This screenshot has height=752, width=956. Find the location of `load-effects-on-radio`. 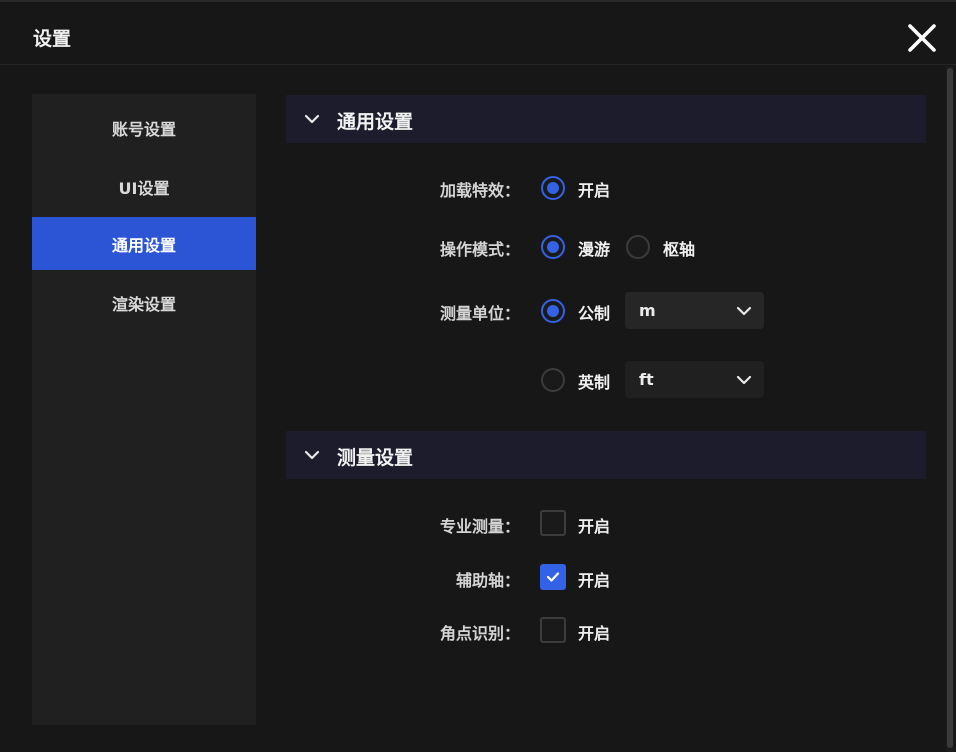

load-effects-on-radio is located at coordinates (553, 188).